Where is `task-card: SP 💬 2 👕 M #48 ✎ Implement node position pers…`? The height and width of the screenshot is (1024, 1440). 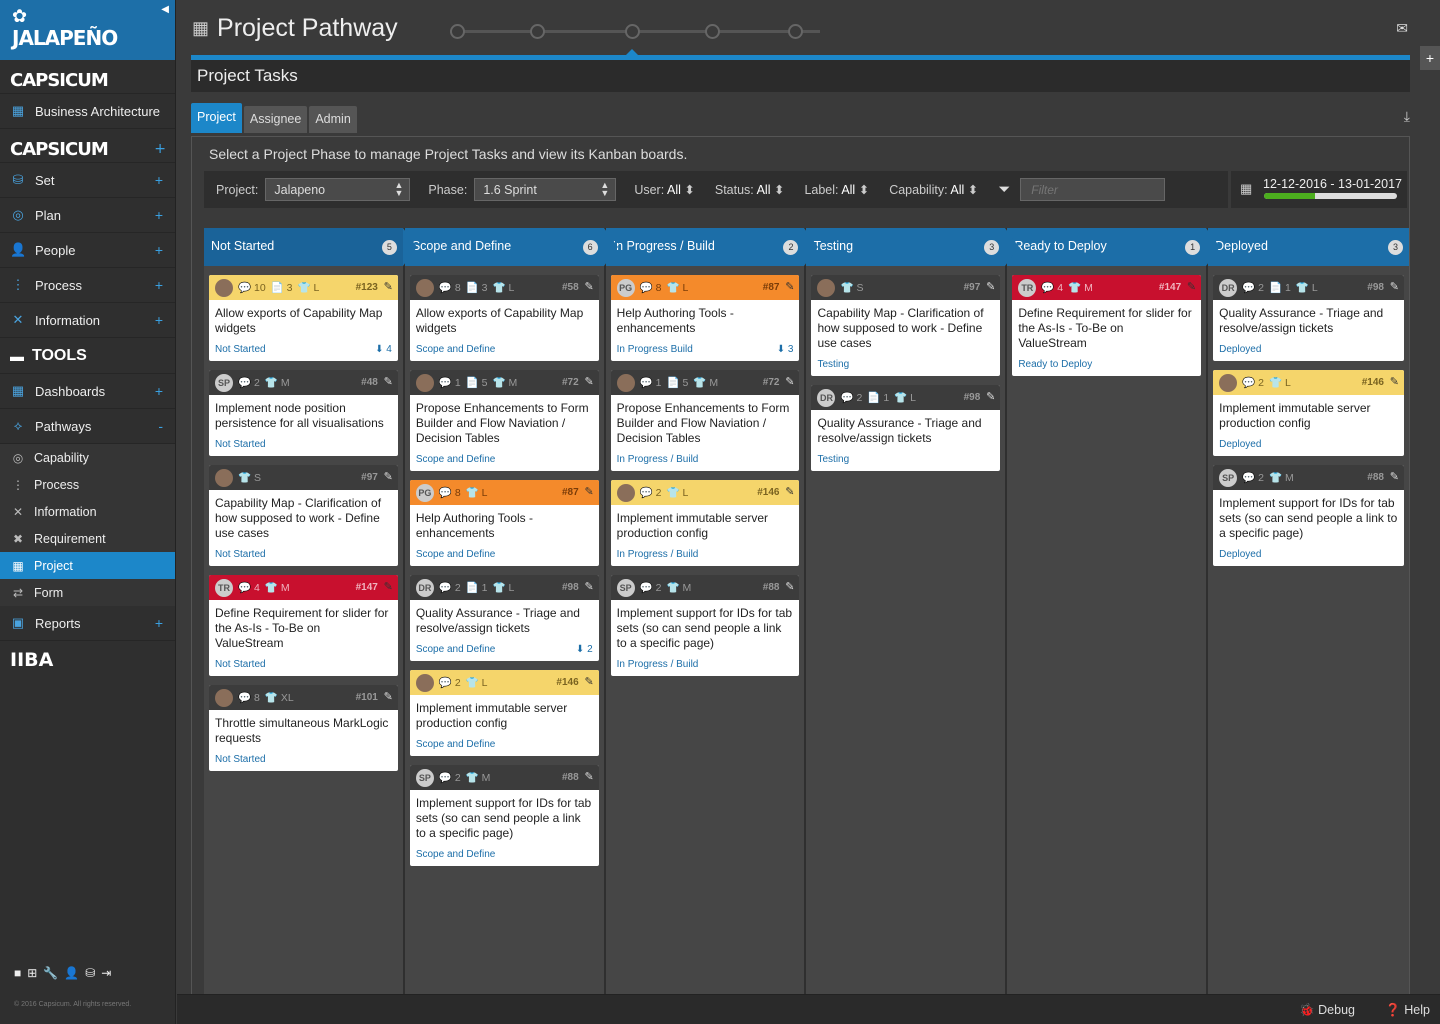 task-card: SP 💬 2 👕 M #48 ✎ Implement node position pers… is located at coordinates (303, 413).